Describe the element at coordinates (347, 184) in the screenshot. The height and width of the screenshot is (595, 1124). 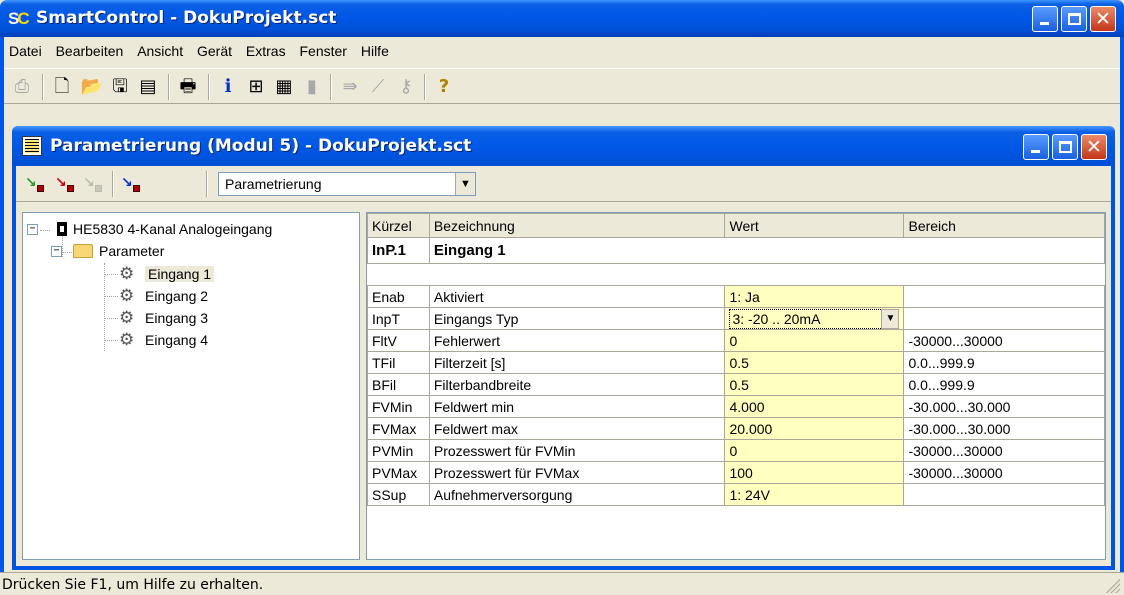
I see `view-select: Parametrierung ▼` at that location.